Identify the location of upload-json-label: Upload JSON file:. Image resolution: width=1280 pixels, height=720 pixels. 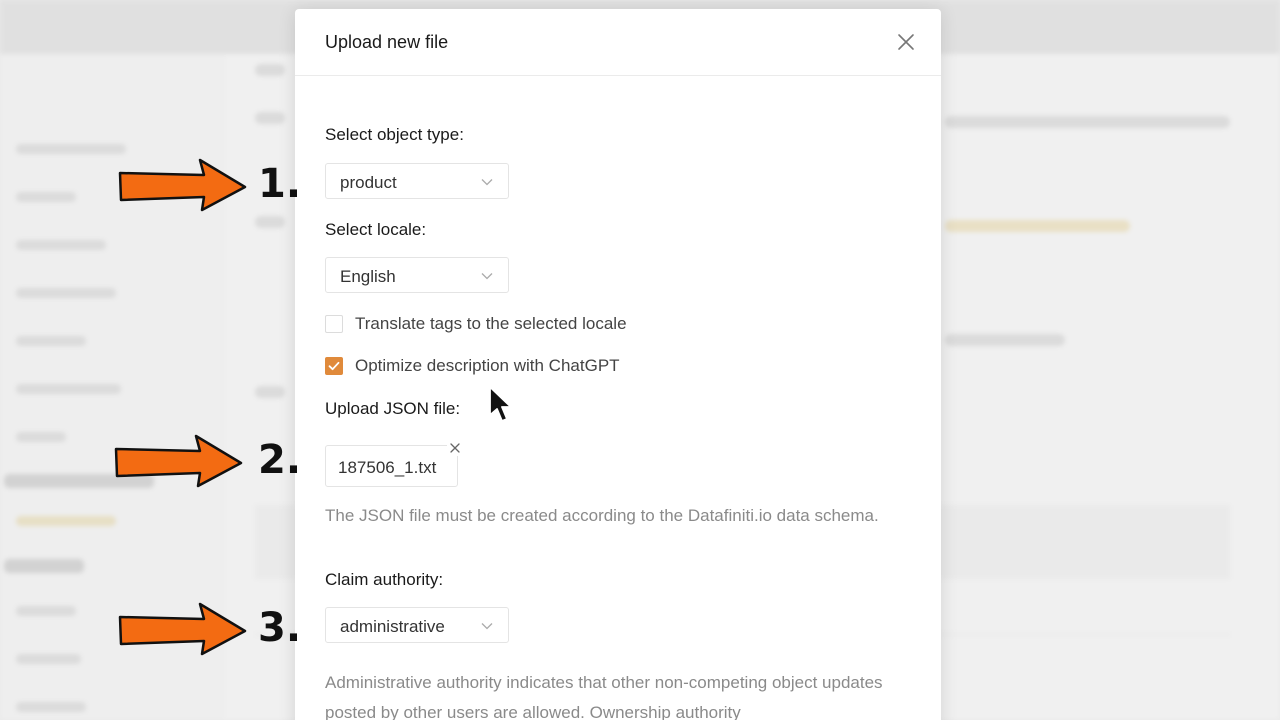
(393, 408).